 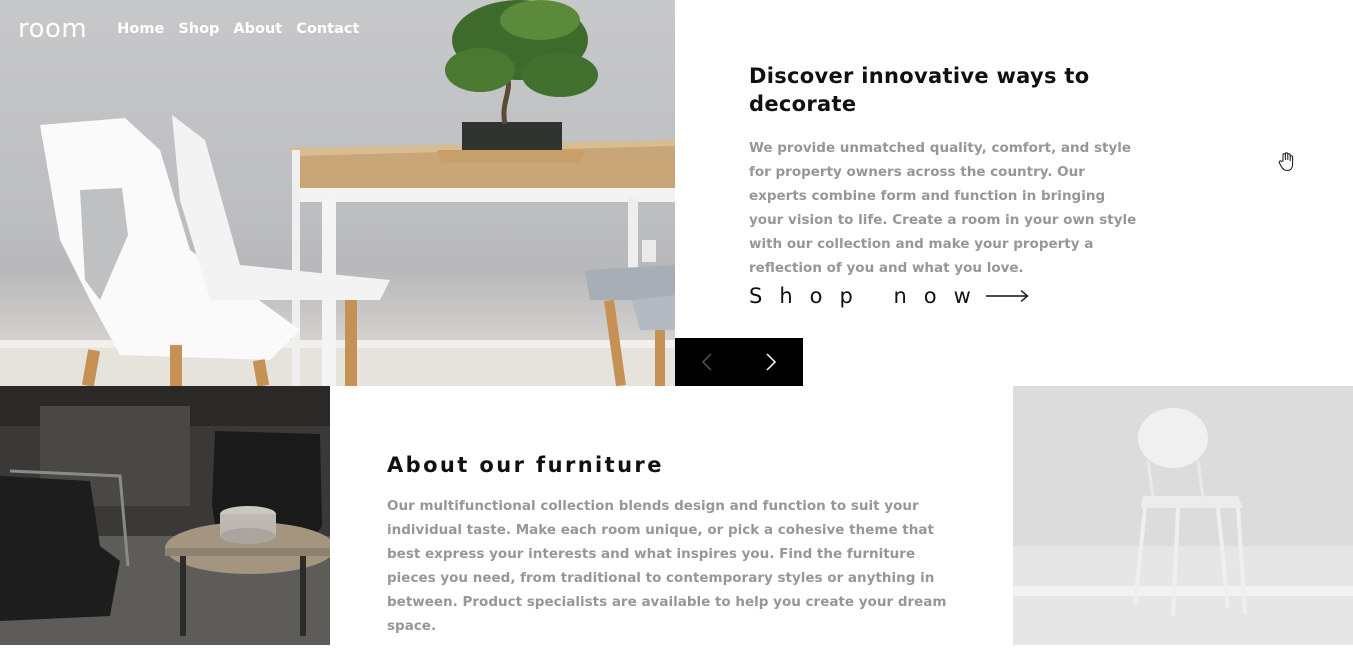 I want to click on chevron-left-icon, so click(x=706, y=362).